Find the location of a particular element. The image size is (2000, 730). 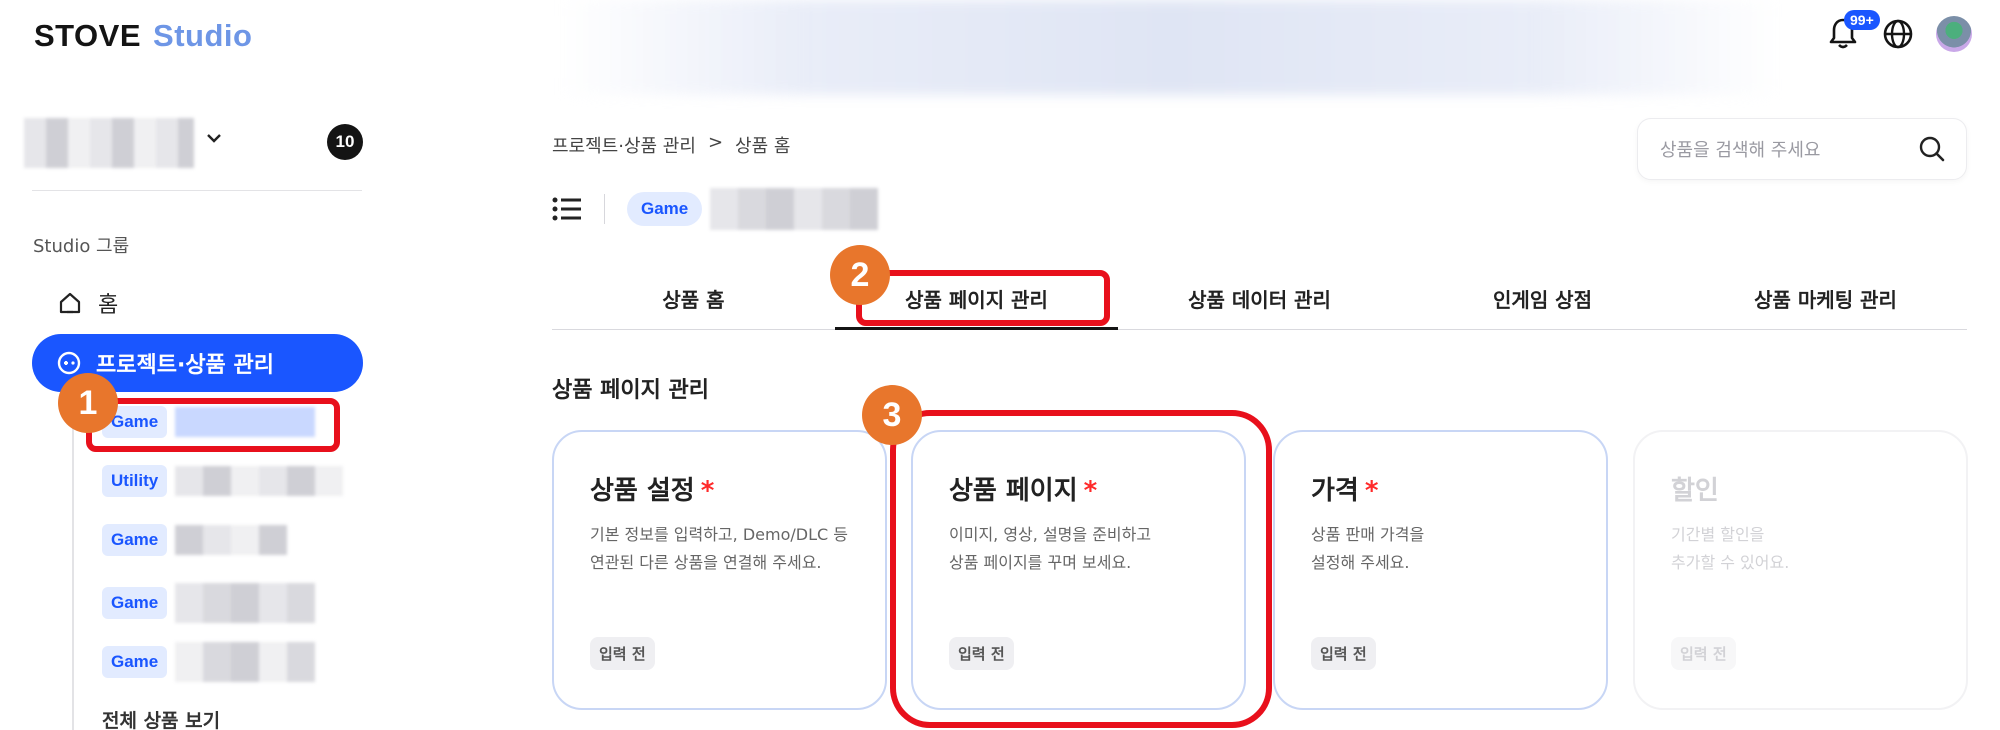

card-description: 상품 판매 가격을 설정해 주세요. is located at coordinates (1368, 548).